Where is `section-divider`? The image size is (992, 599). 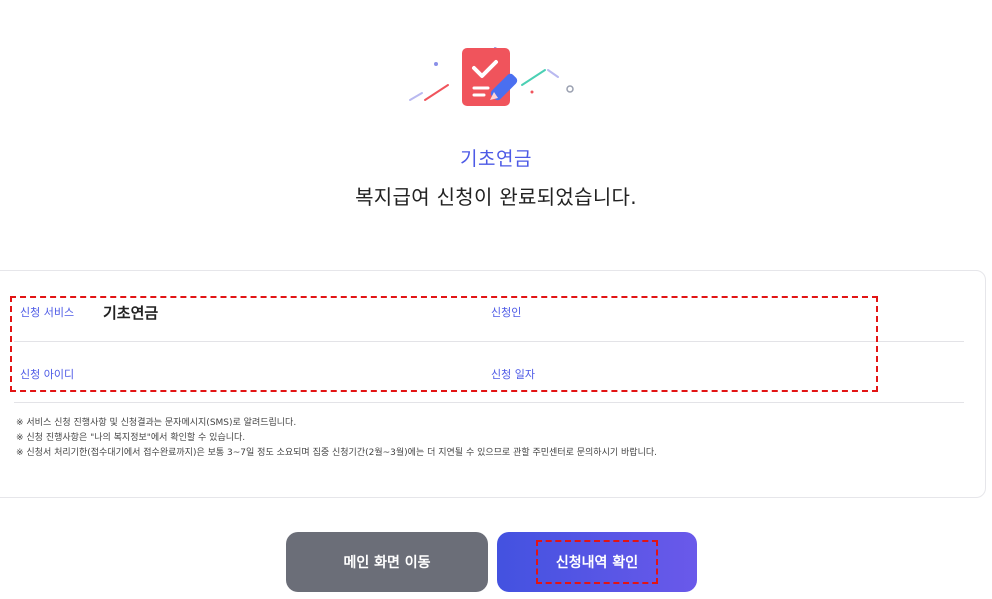 section-divider is located at coordinates (489, 402).